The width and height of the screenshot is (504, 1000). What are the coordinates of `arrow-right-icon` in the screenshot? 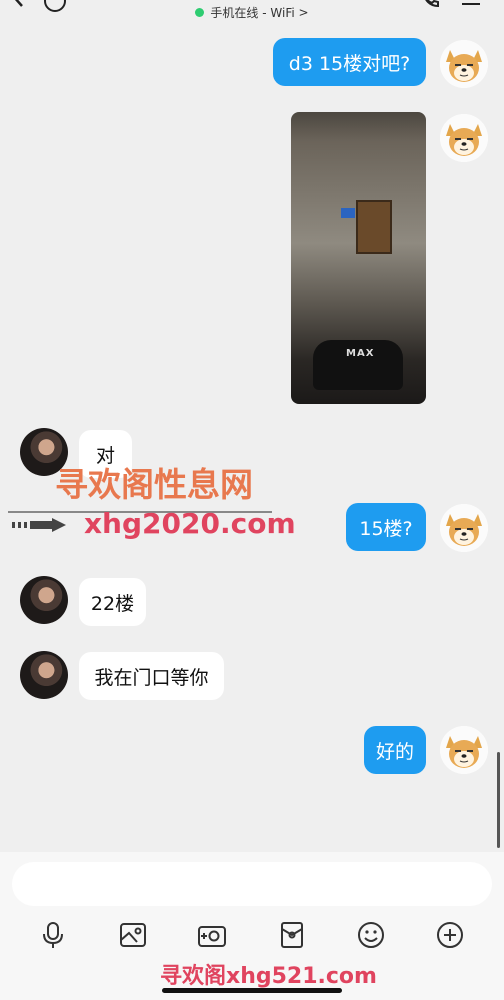 It's located at (39, 525).